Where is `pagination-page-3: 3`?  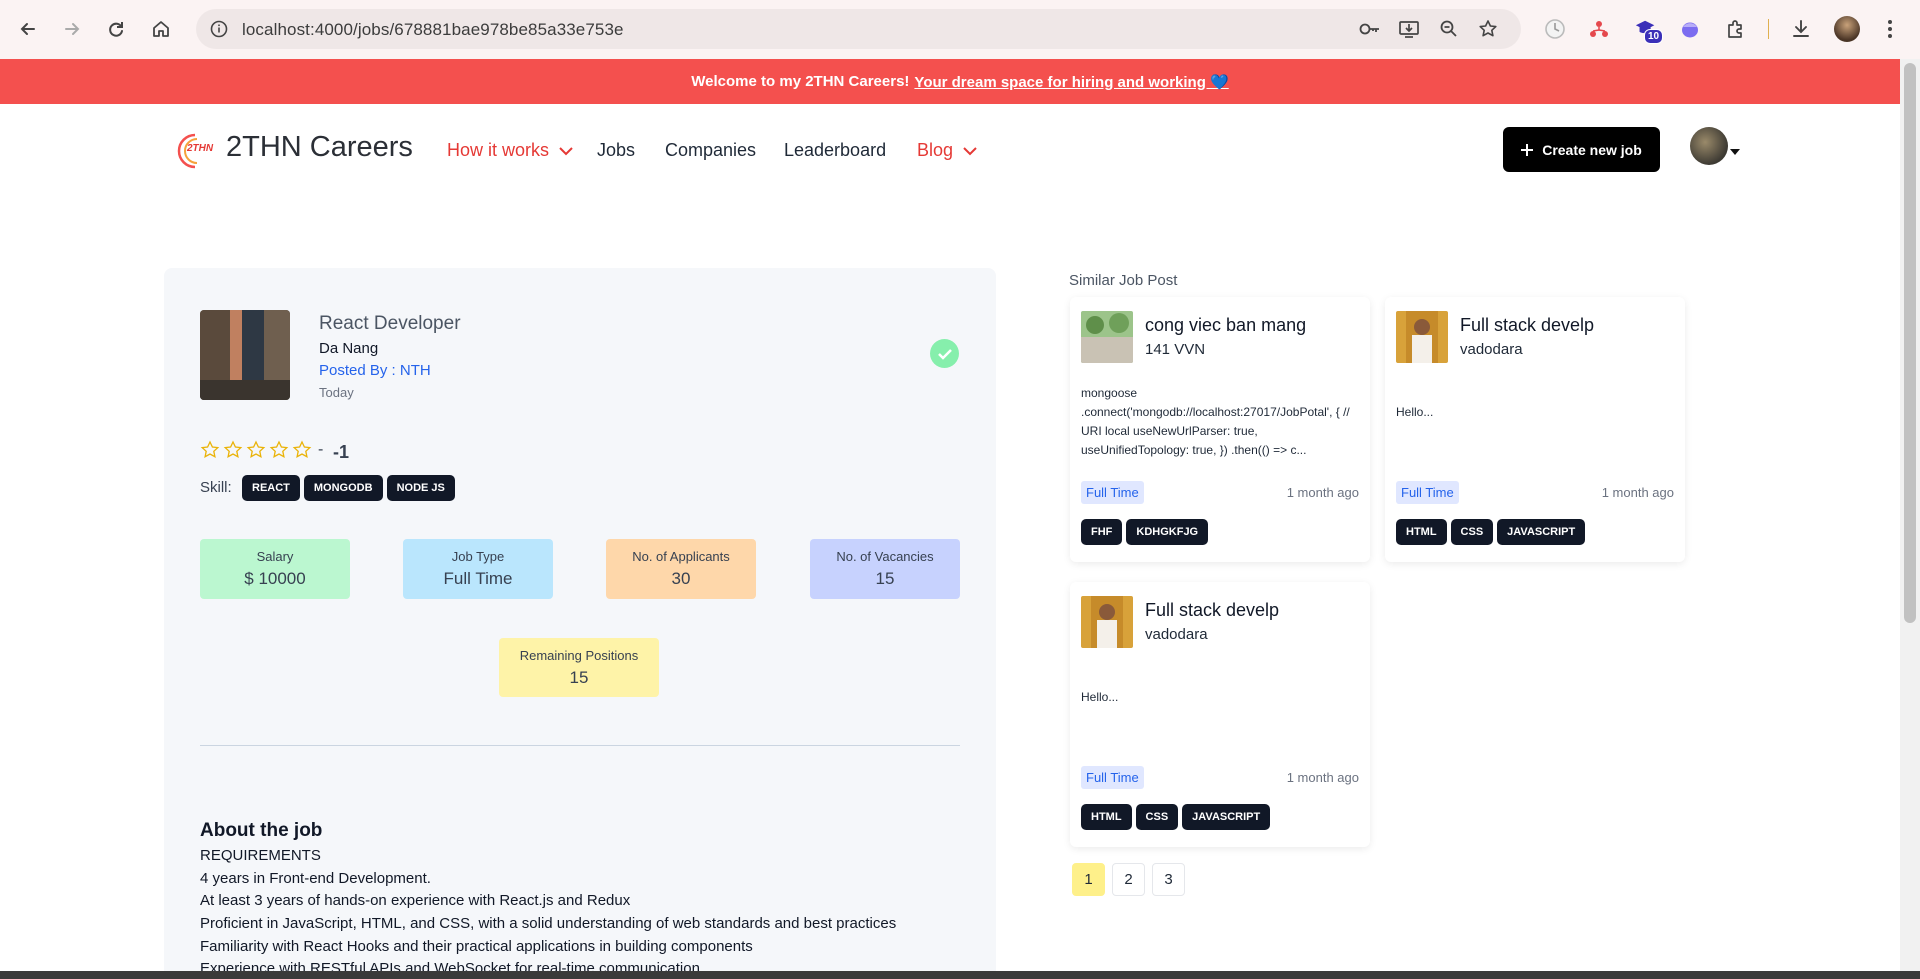 pagination-page-3: 3 is located at coordinates (1168, 879).